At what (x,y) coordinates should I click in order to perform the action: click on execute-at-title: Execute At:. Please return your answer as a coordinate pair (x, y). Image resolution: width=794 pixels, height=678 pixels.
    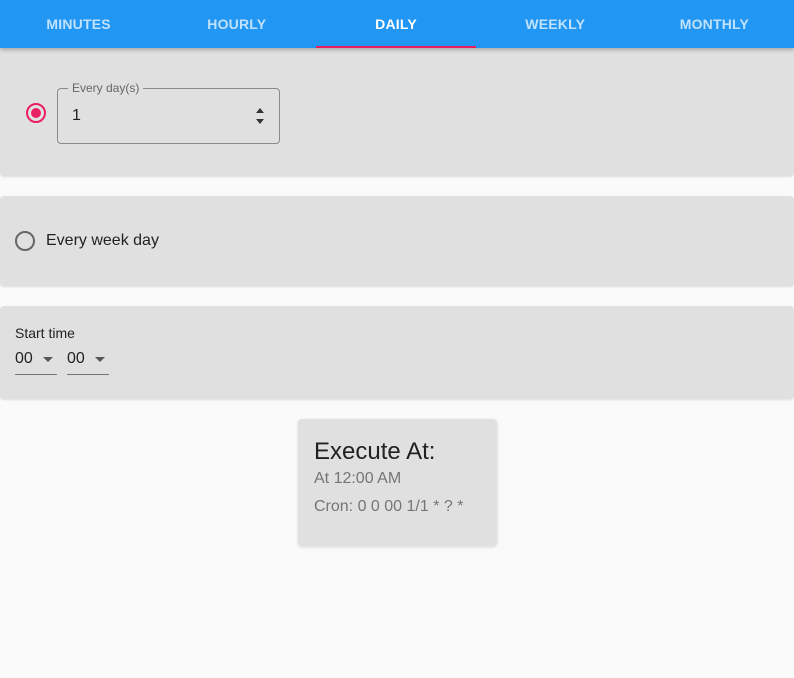
    Looking at the image, I should click on (375, 451).